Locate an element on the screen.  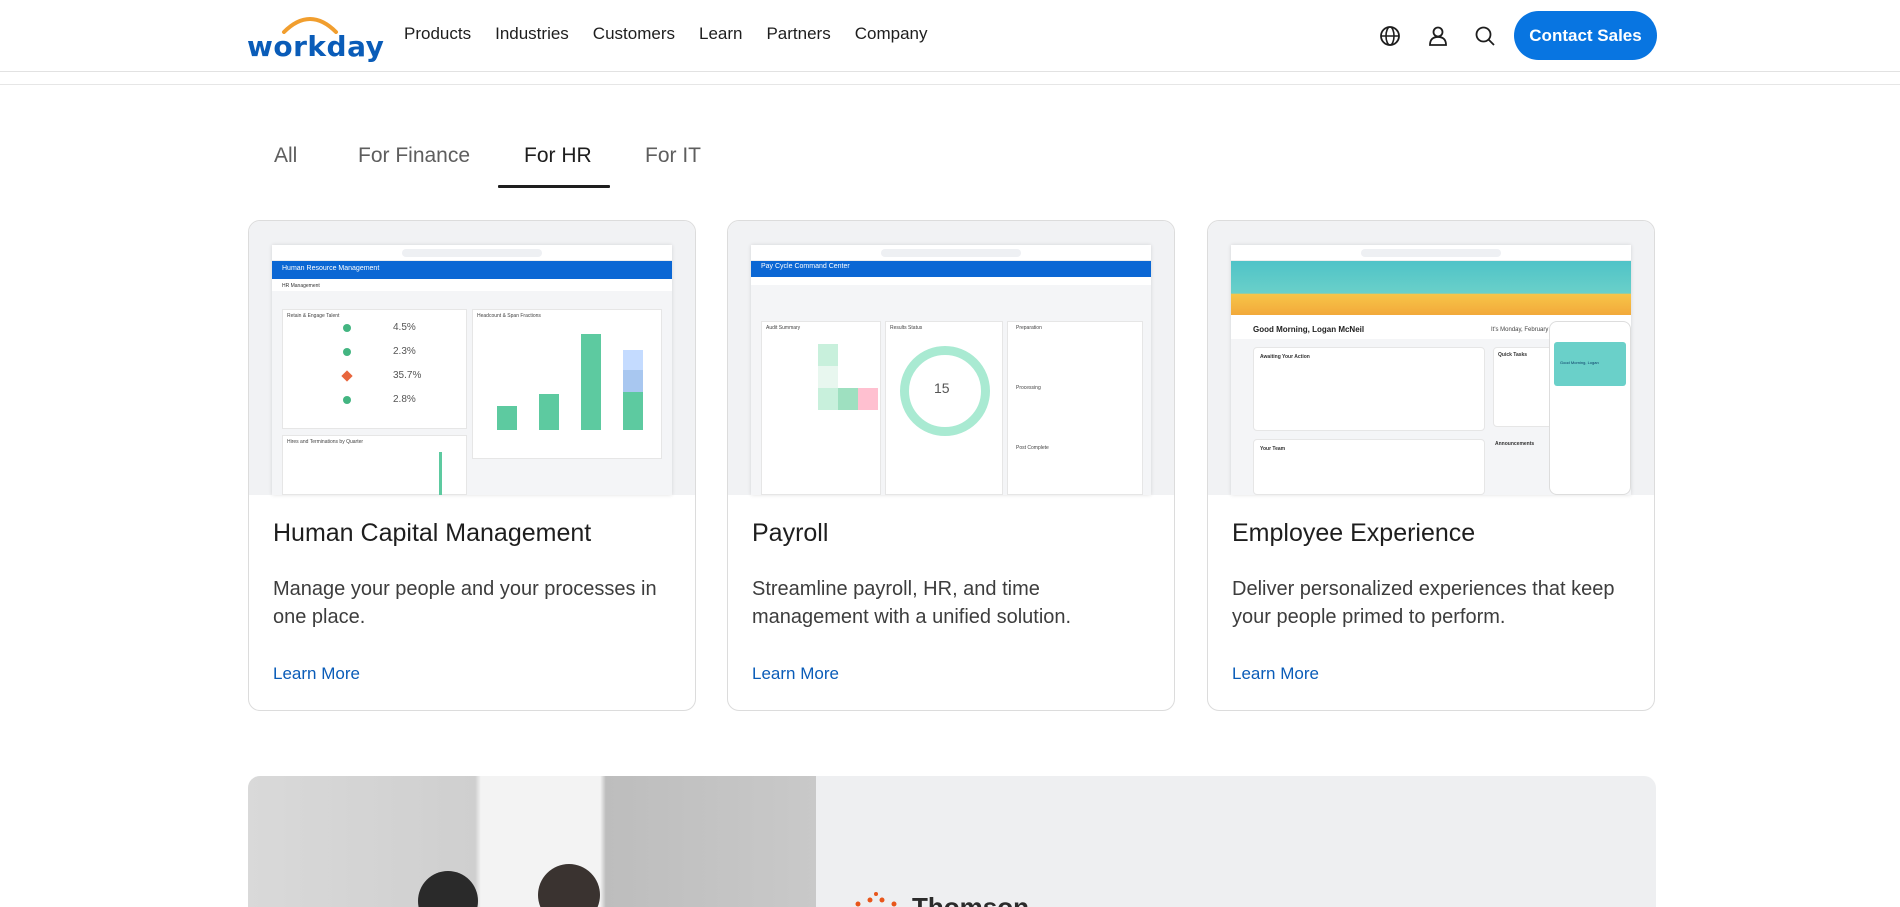
hcm-panel-title: Headcount & Span Fractions is located at coordinates (509, 316).